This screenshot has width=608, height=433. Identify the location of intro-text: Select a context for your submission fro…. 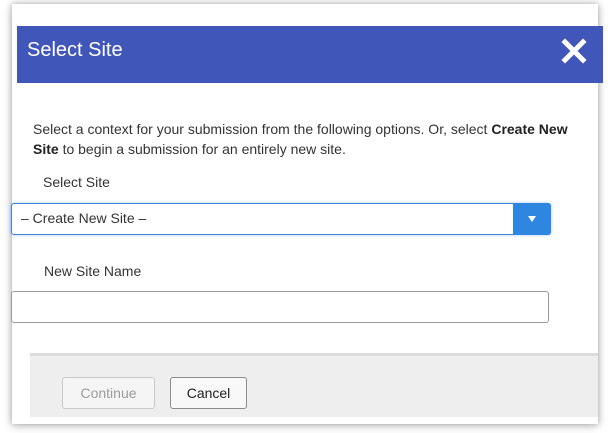
(313, 139).